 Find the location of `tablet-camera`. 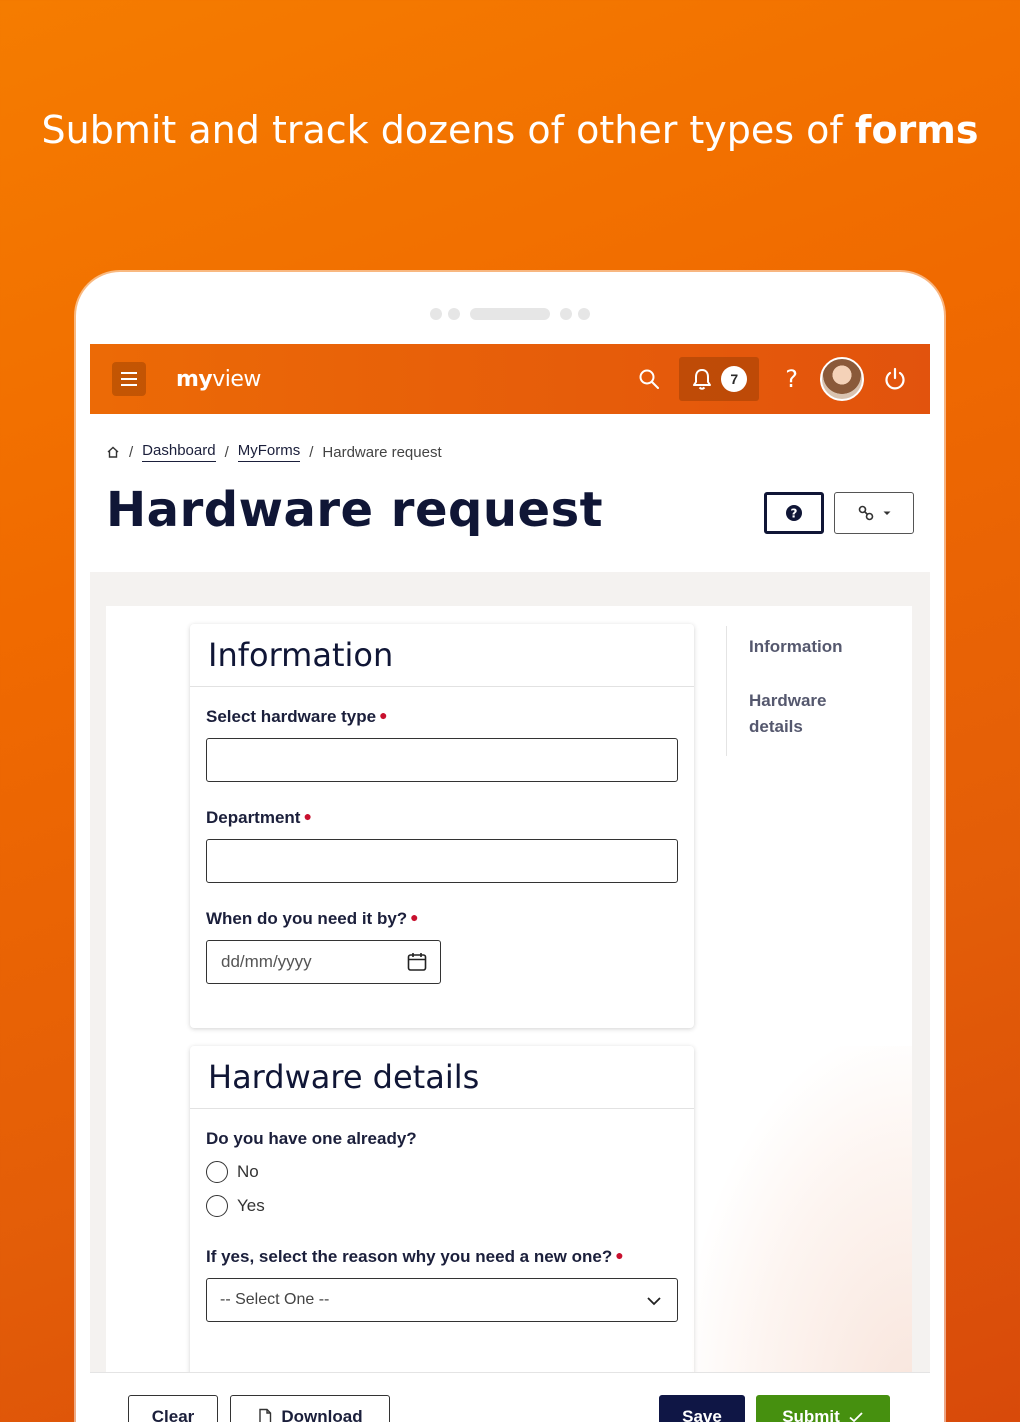

tablet-camera is located at coordinates (510, 314).